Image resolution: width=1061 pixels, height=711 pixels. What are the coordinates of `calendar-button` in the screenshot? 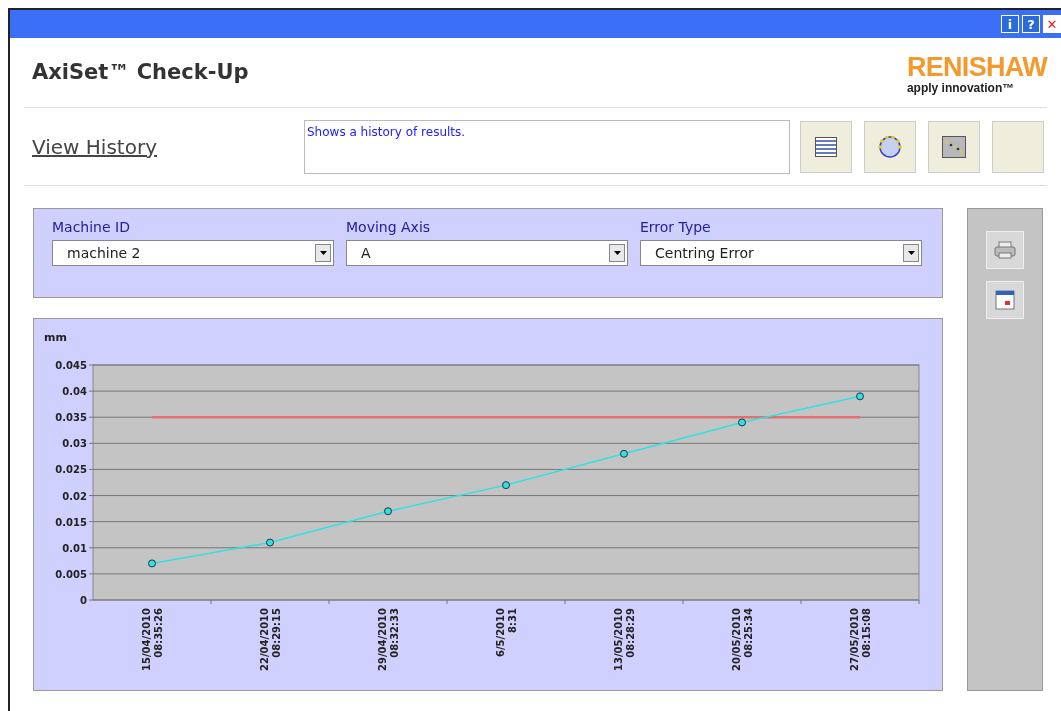 It's located at (1005, 300).